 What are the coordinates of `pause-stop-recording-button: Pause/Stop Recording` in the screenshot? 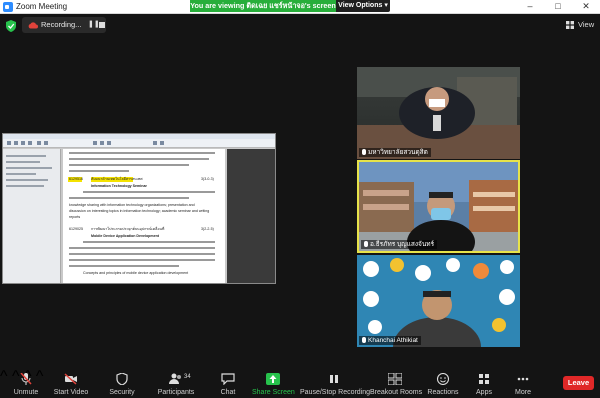 It's located at (335, 384).